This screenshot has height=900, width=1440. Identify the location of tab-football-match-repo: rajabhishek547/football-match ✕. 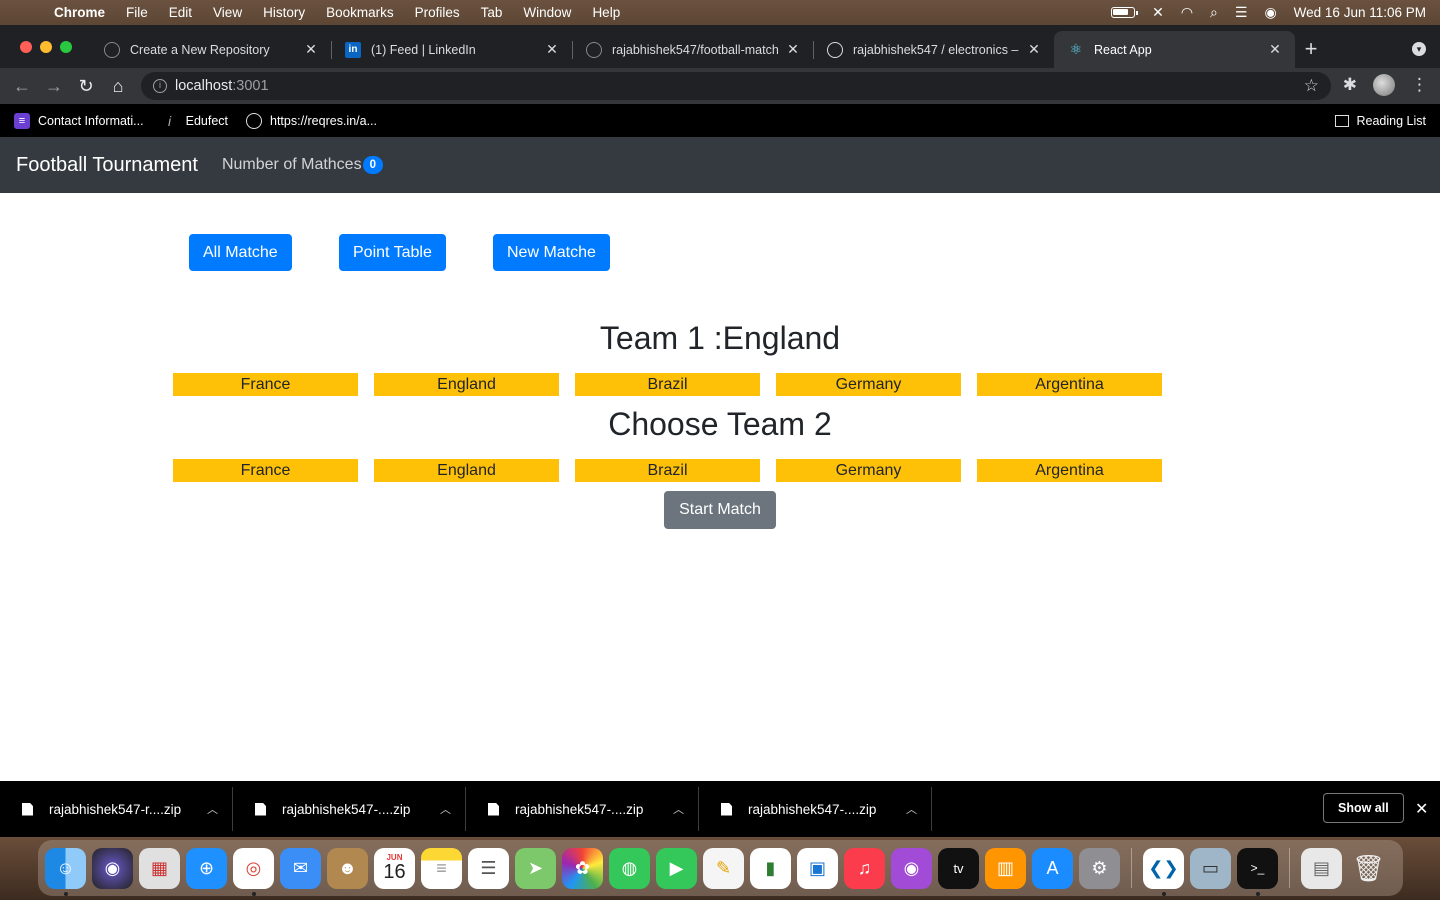
(692, 49).